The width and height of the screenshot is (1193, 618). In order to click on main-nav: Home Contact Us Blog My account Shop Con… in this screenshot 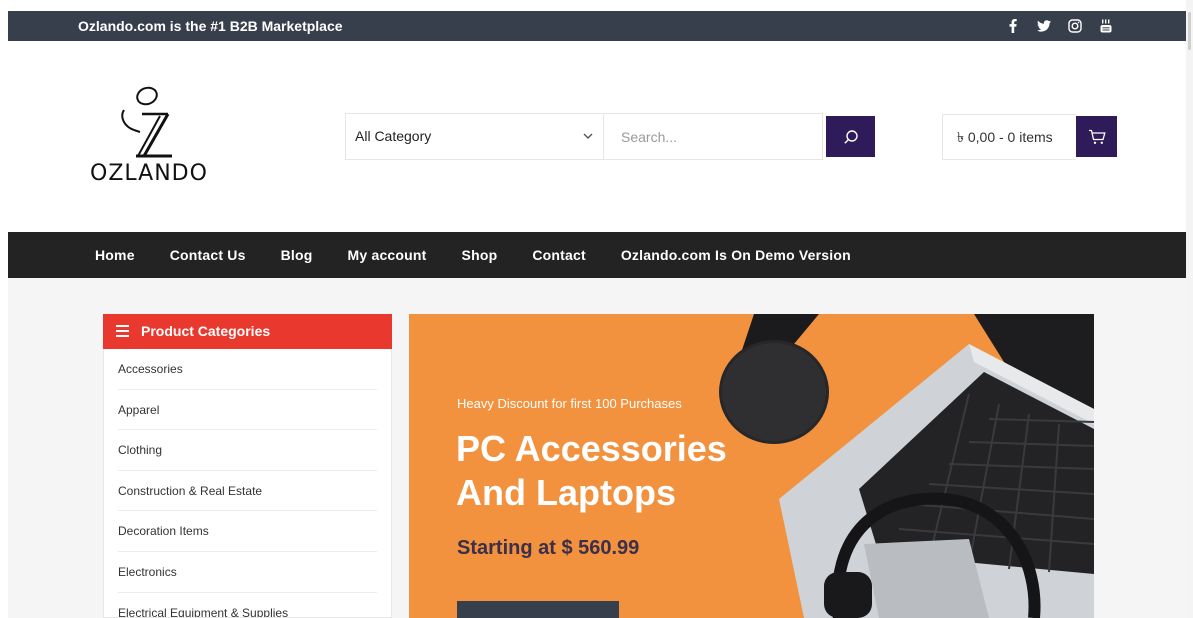, I will do `click(597, 255)`.